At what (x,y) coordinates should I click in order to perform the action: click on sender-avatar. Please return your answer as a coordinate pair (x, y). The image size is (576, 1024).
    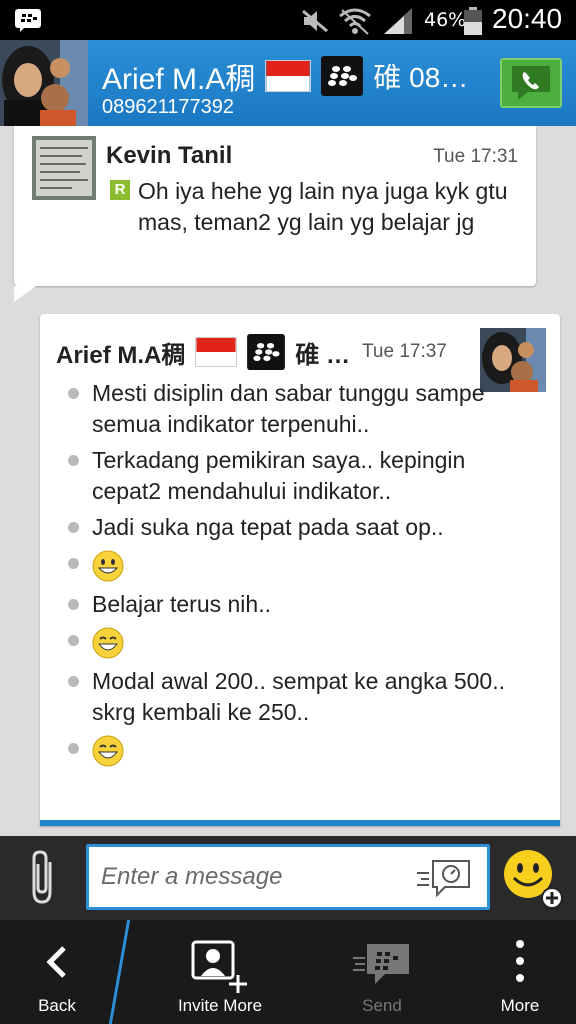
    Looking at the image, I should click on (64, 168).